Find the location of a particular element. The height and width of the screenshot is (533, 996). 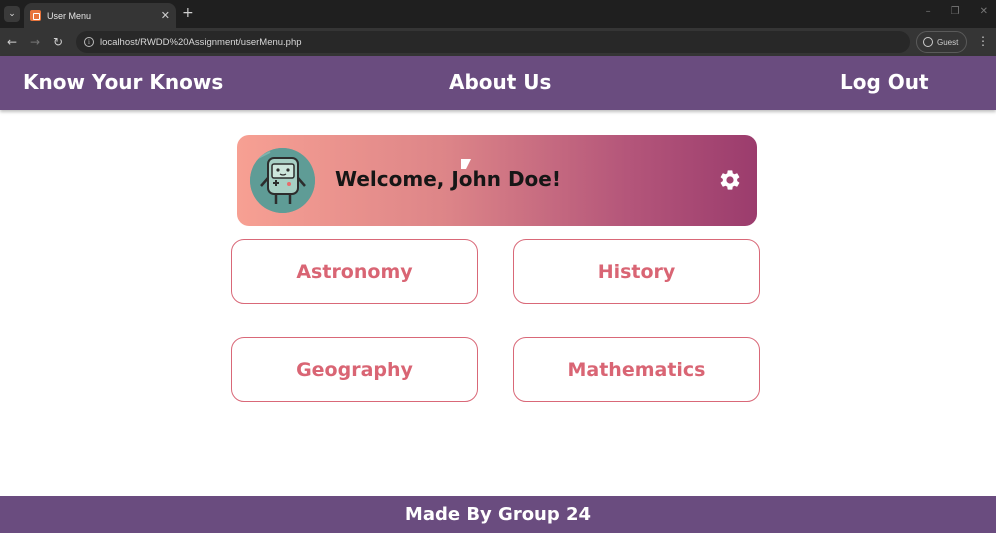

browser-tab-bar: ⌄ User Menu ✕ + – ❐ ✕ is located at coordinates (498, 14).